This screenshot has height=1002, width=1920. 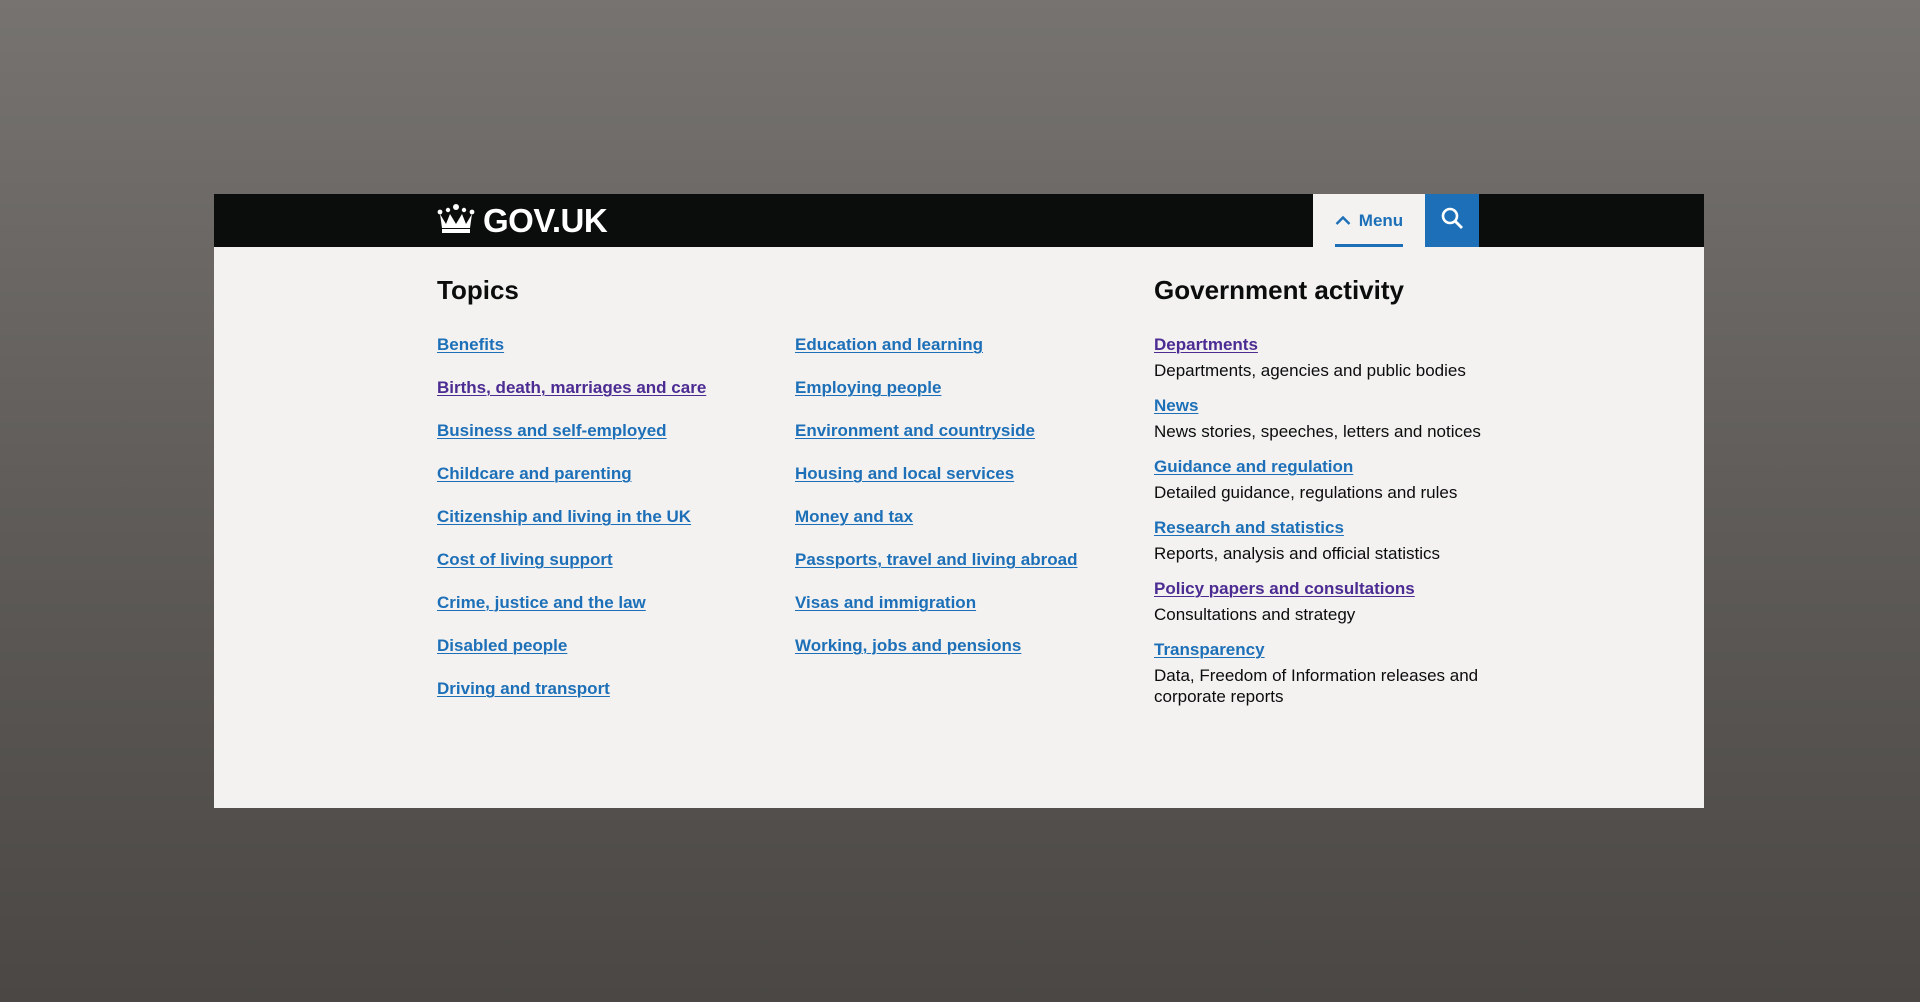 I want to click on topic-list-item: Working, jobs and pensions, so click(x=965, y=656).